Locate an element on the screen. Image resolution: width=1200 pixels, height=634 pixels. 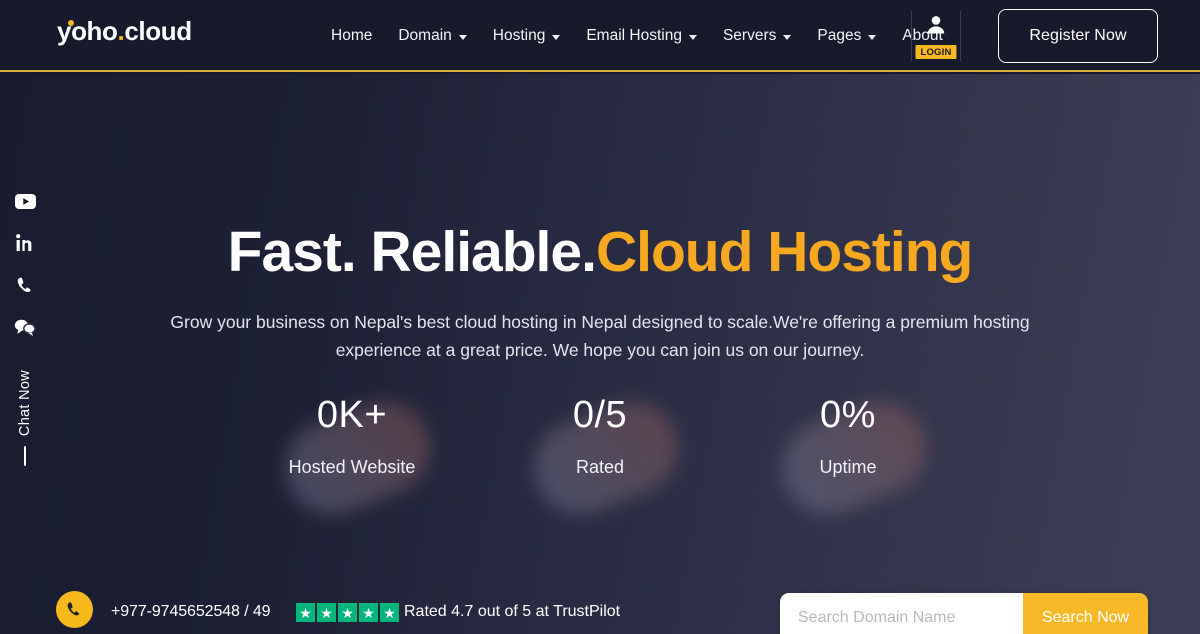
trustpilot-rating-text: Rated 4.7 out of 5 at TrustPilot is located at coordinates (512, 611).